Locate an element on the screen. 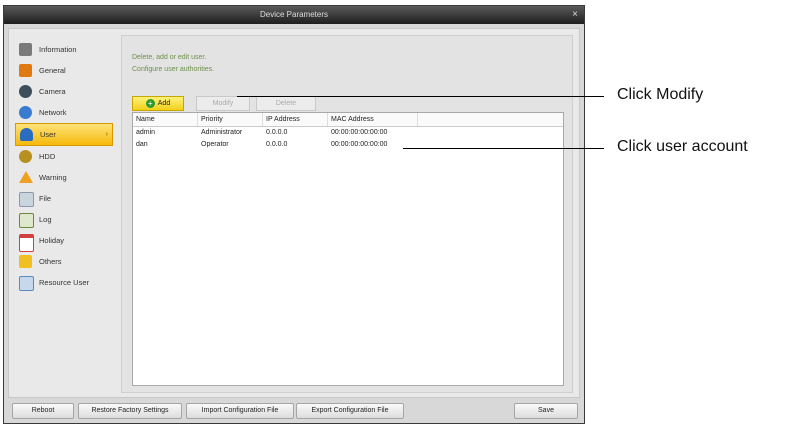  sidebar-item-label: Camera is located at coordinates (52, 91).